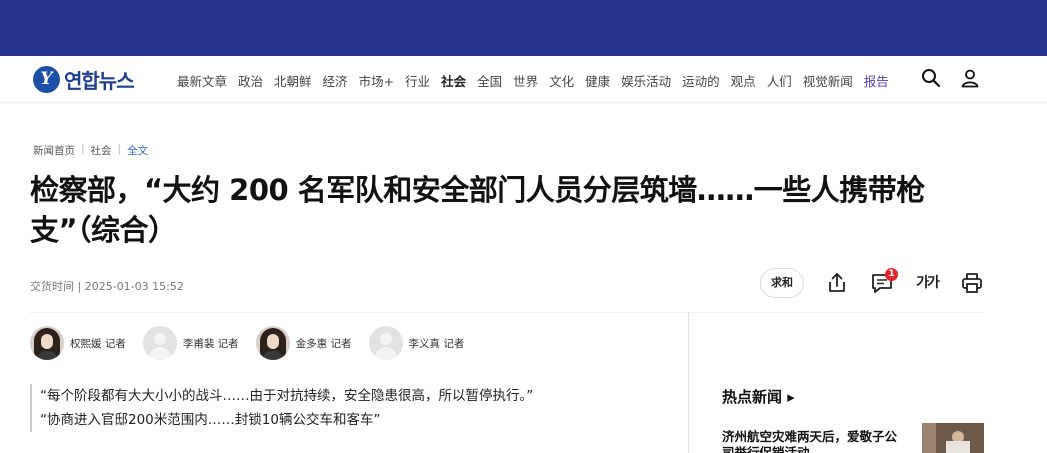 The height and width of the screenshot is (453, 1047). What do you see at coordinates (743, 80) in the screenshot?
I see `nav-item: 观点` at bounding box center [743, 80].